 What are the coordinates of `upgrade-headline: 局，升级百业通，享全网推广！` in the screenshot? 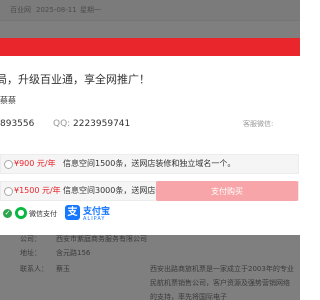 It's located at (75, 79).